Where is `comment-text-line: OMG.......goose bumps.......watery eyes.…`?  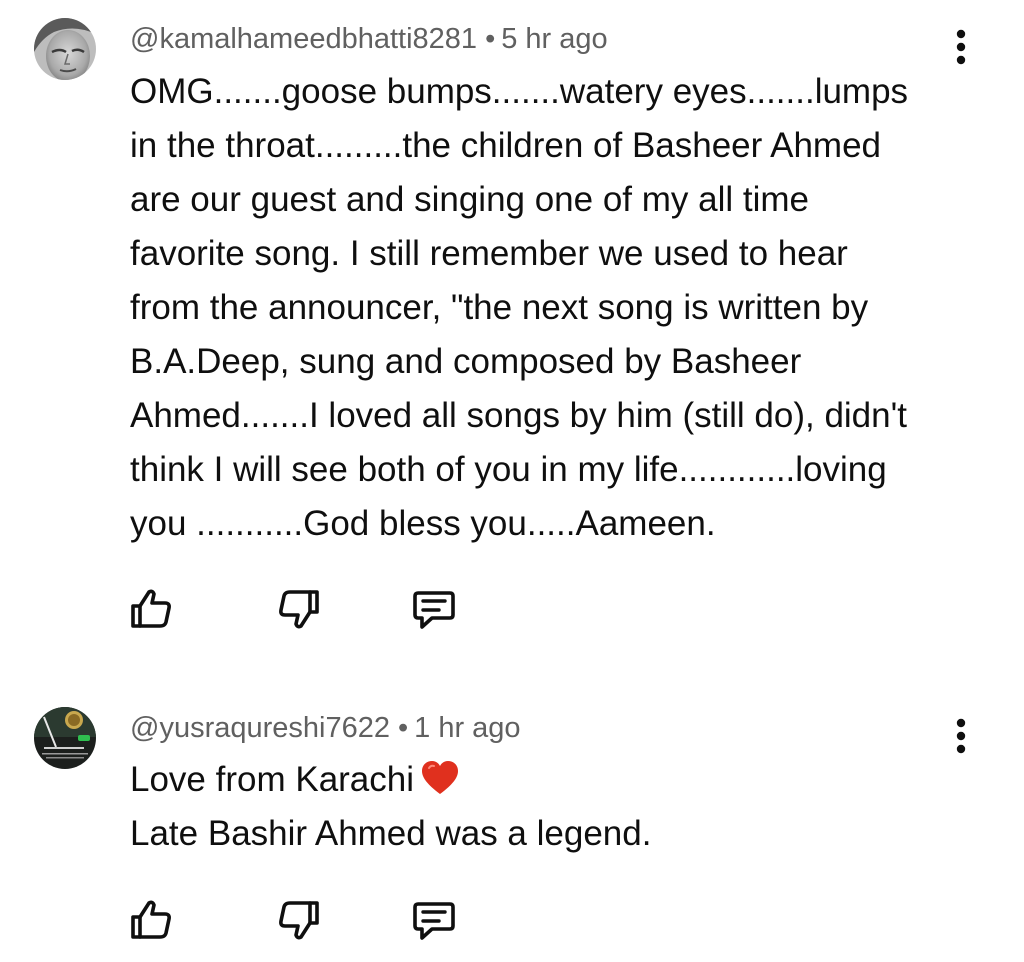
comment-text-line: OMG.......goose bumps.......watery eyes.… is located at coordinates (519, 91).